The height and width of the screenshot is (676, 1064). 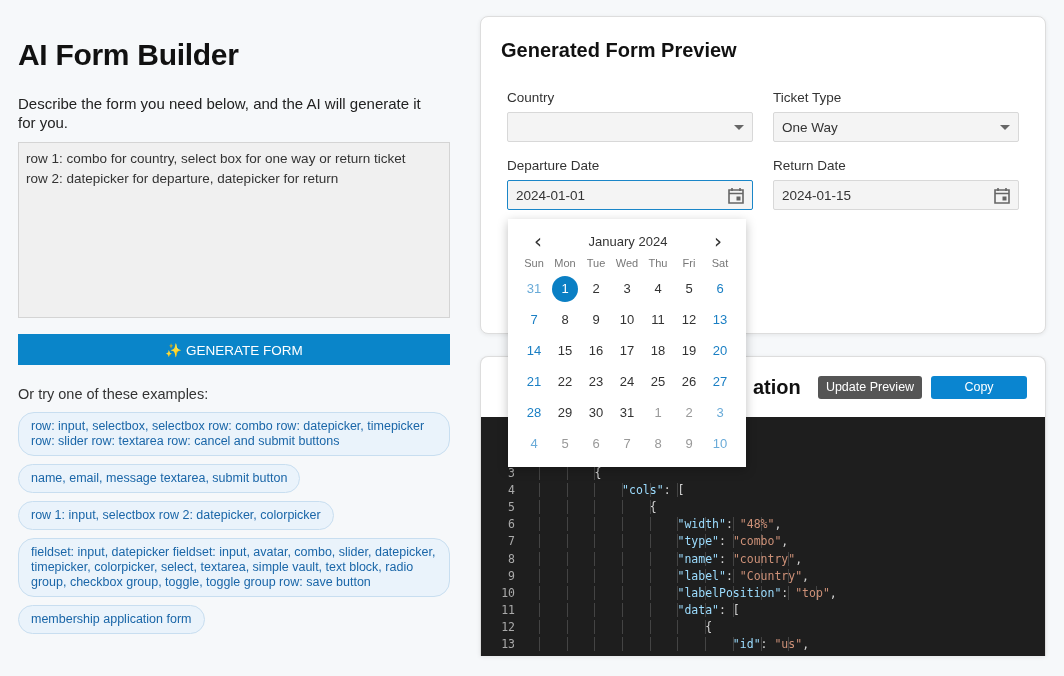 What do you see at coordinates (870, 387) in the screenshot?
I see `update-button: Update Preview` at bounding box center [870, 387].